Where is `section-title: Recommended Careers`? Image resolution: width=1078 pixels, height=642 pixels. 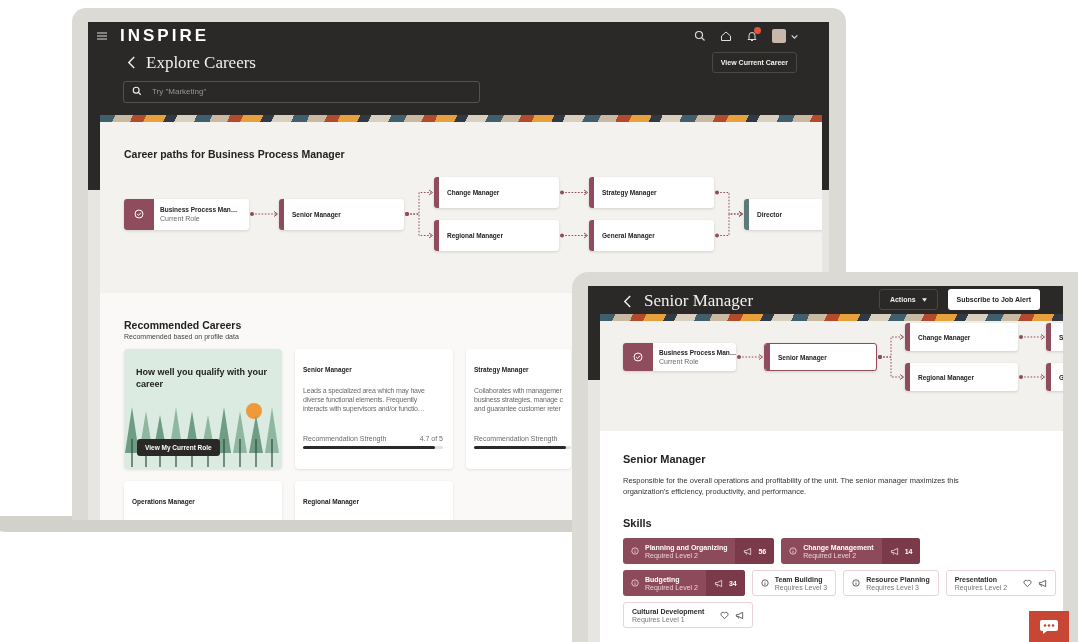 section-title: Recommended Careers is located at coordinates (183, 325).